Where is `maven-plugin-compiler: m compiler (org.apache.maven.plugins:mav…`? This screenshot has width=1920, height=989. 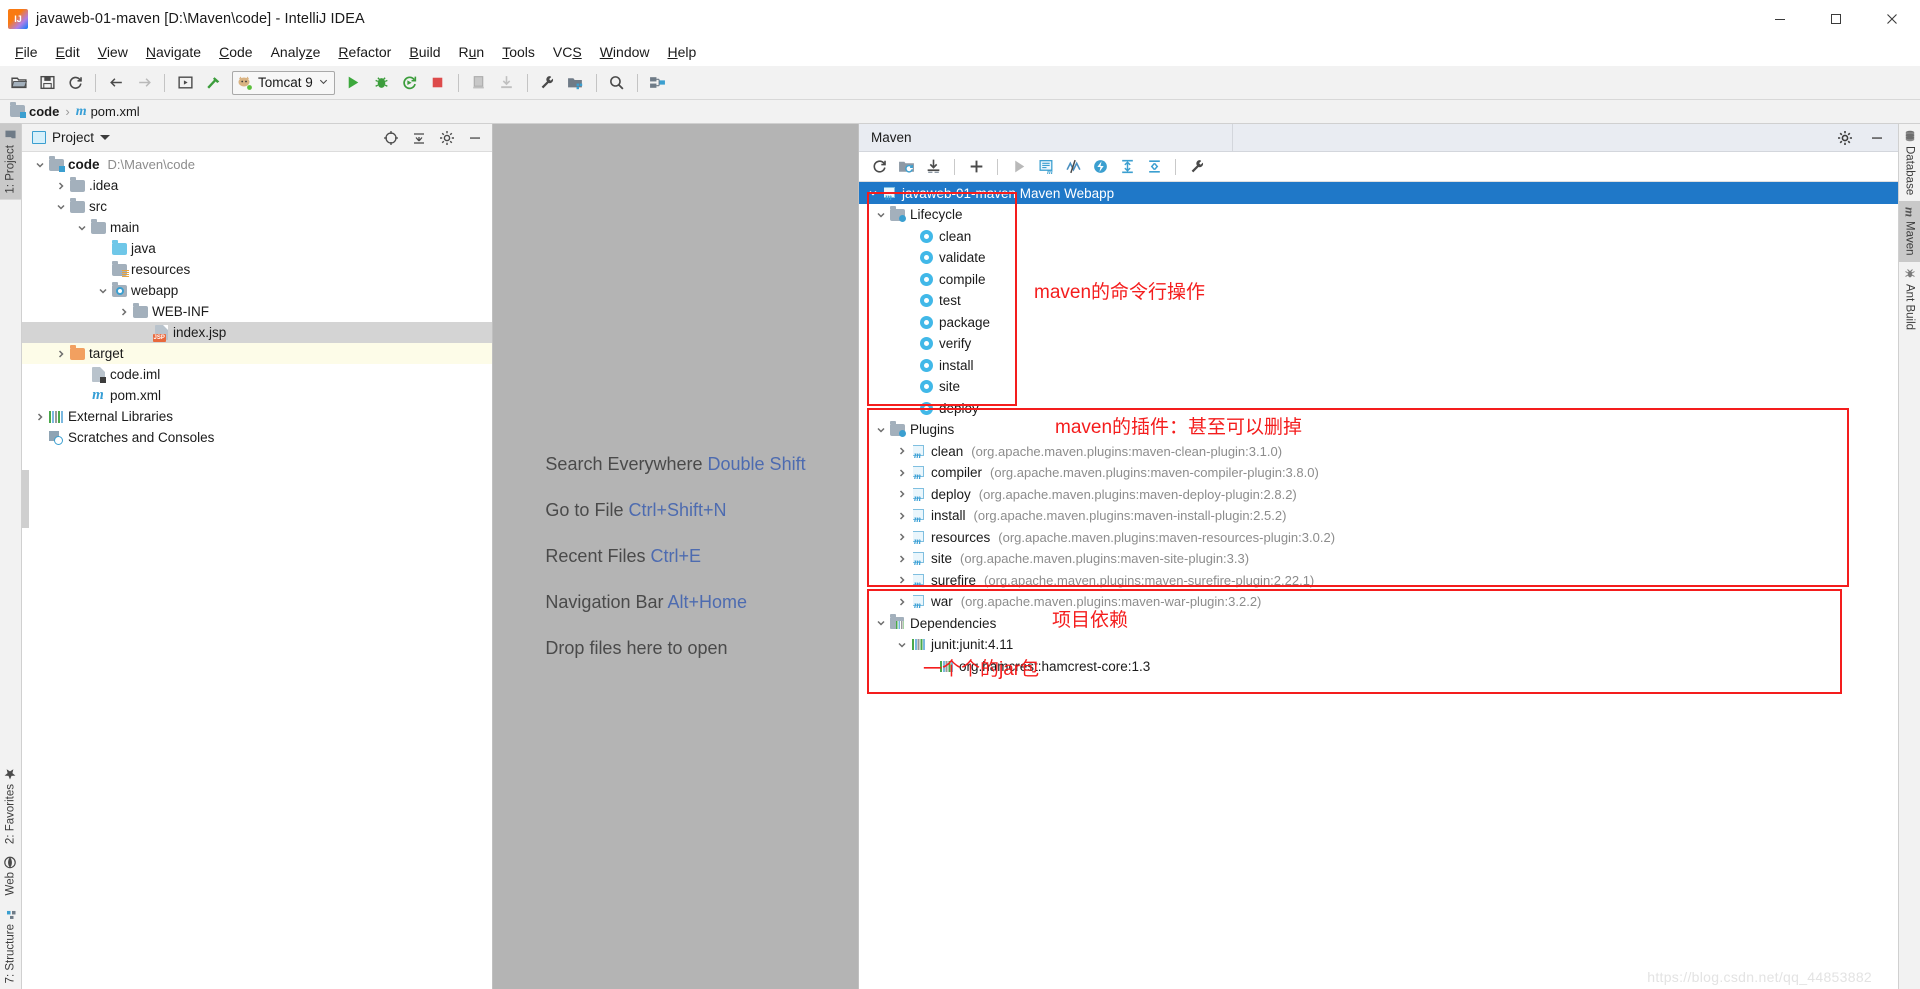 maven-plugin-compiler: m compiler (org.apache.maven.plugins:mav… is located at coordinates (1378, 473).